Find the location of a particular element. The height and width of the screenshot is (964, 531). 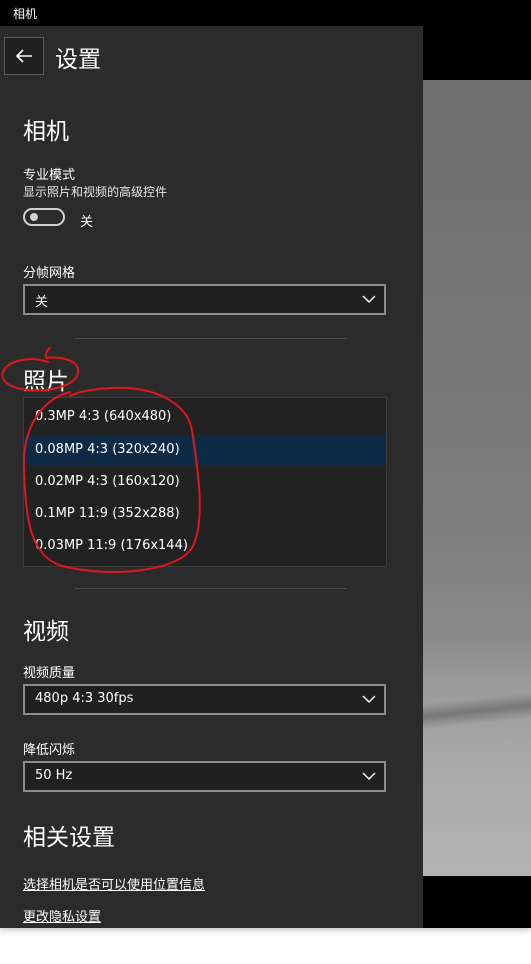

arrow-left-icon is located at coordinates (23, 56).